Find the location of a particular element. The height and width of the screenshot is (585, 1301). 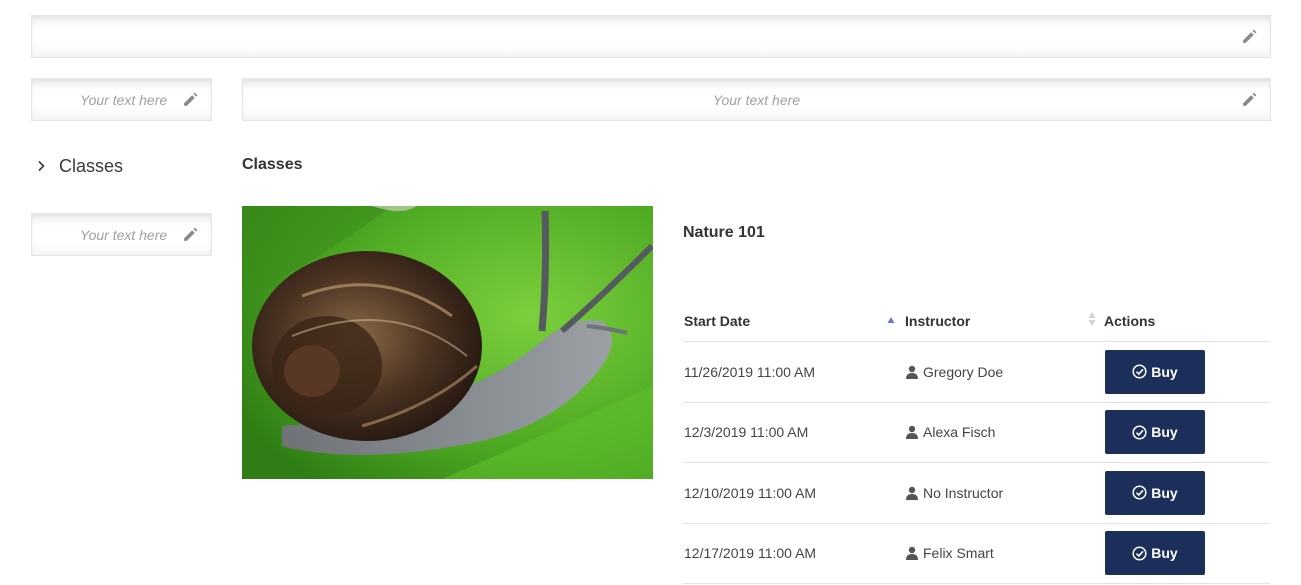

start-date-cell: 12/17/2019 11:00 AM is located at coordinates (750, 553).